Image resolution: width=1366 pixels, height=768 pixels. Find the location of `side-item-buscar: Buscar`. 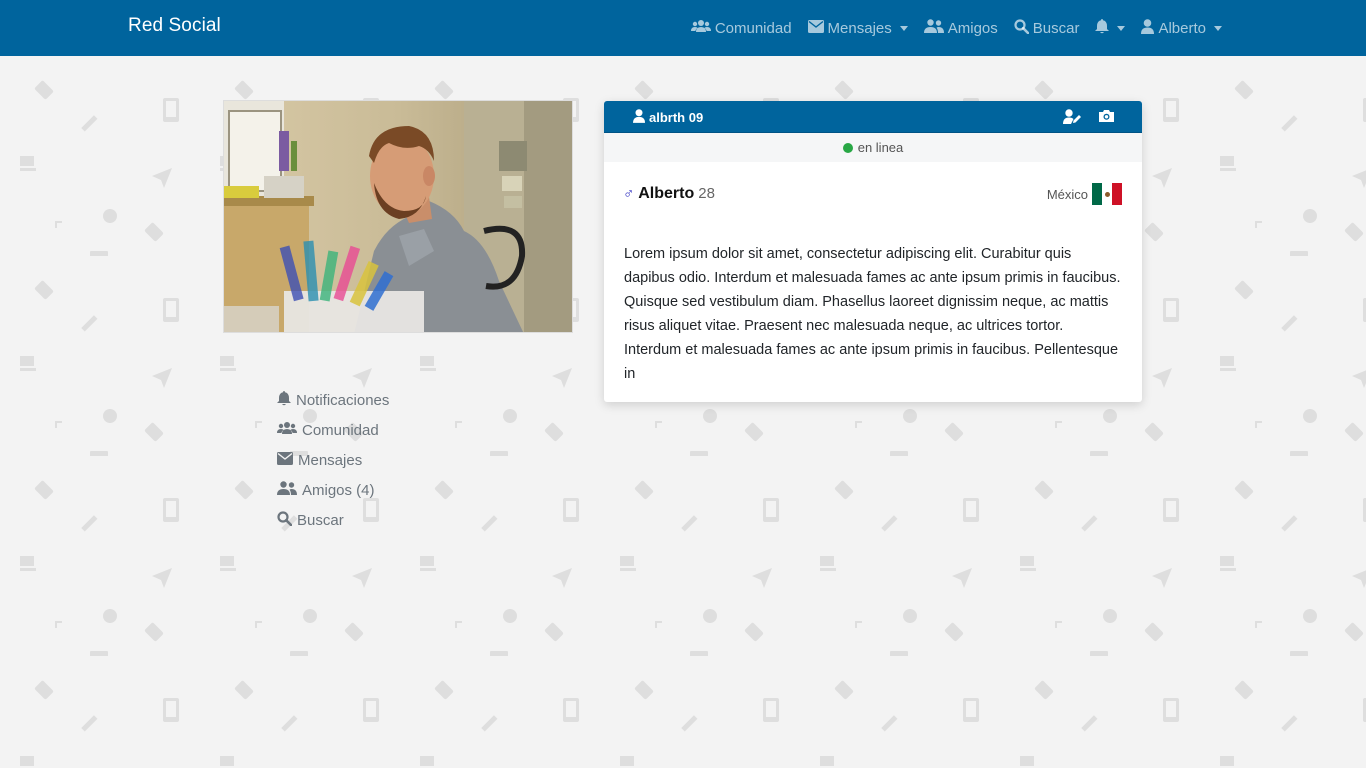

side-item-buscar: Buscar is located at coordinates (333, 520).